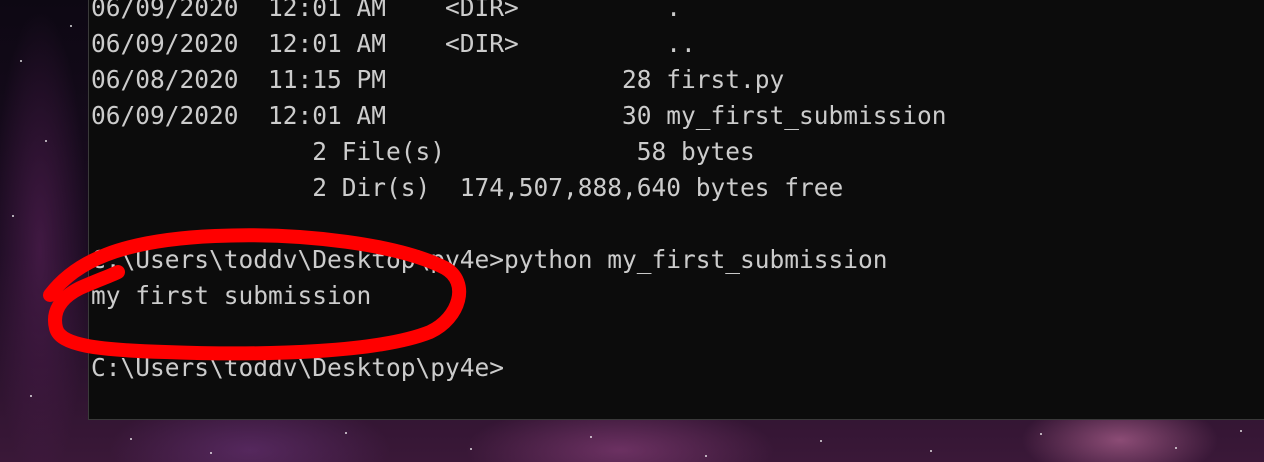  What do you see at coordinates (386, 11) in the screenshot?
I see `terminal-line-dir-current: 06/09/2020 12:01 AM <DIR> .` at bounding box center [386, 11].